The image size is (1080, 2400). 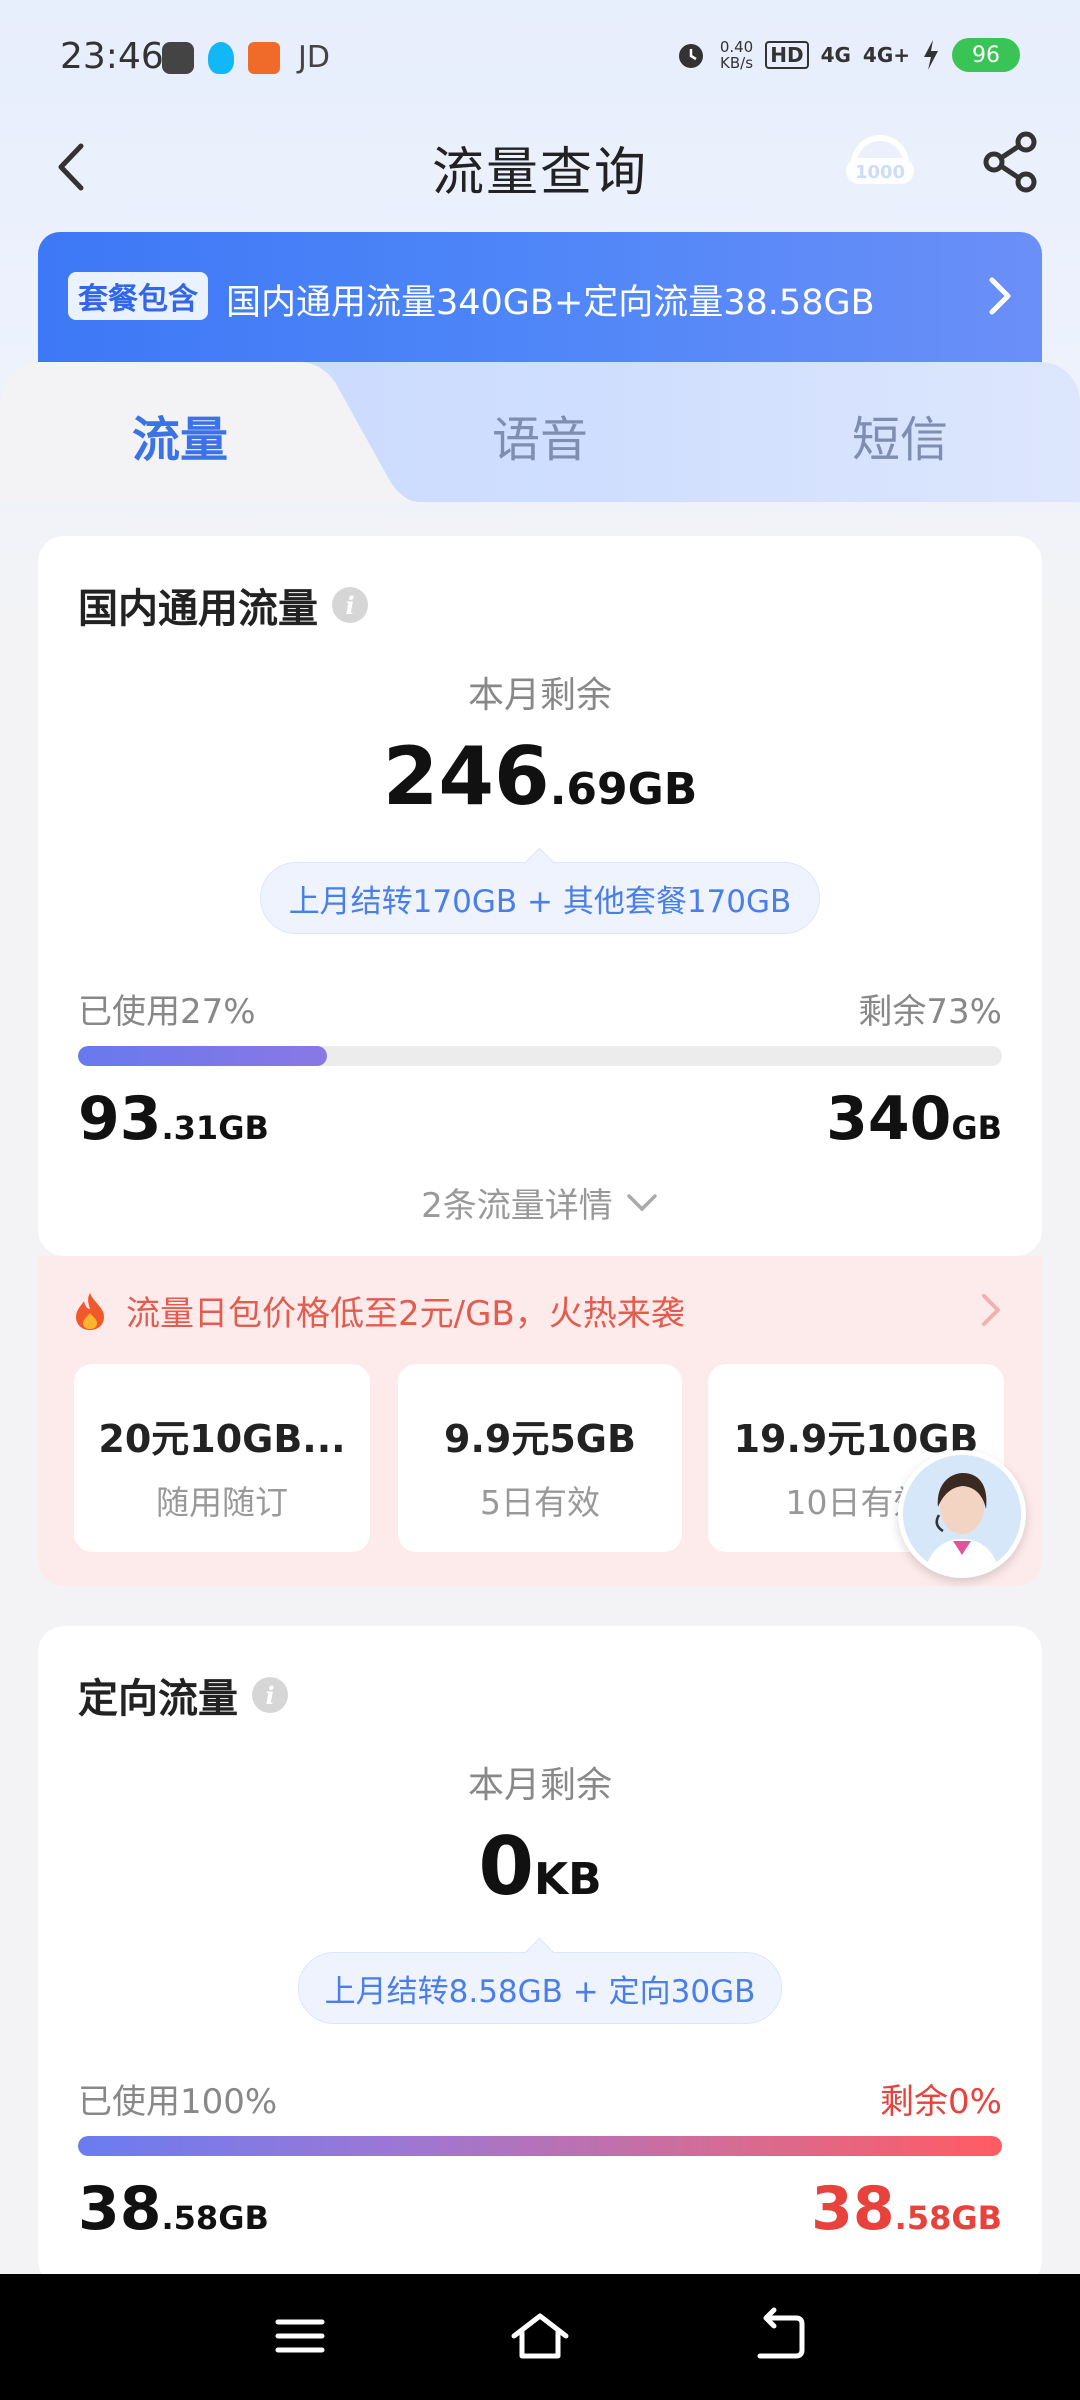 What do you see at coordinates (223, 605) in the screenshot?
I see `general-data-title: 国内通用流量 i` at bounding box center [223, 605].